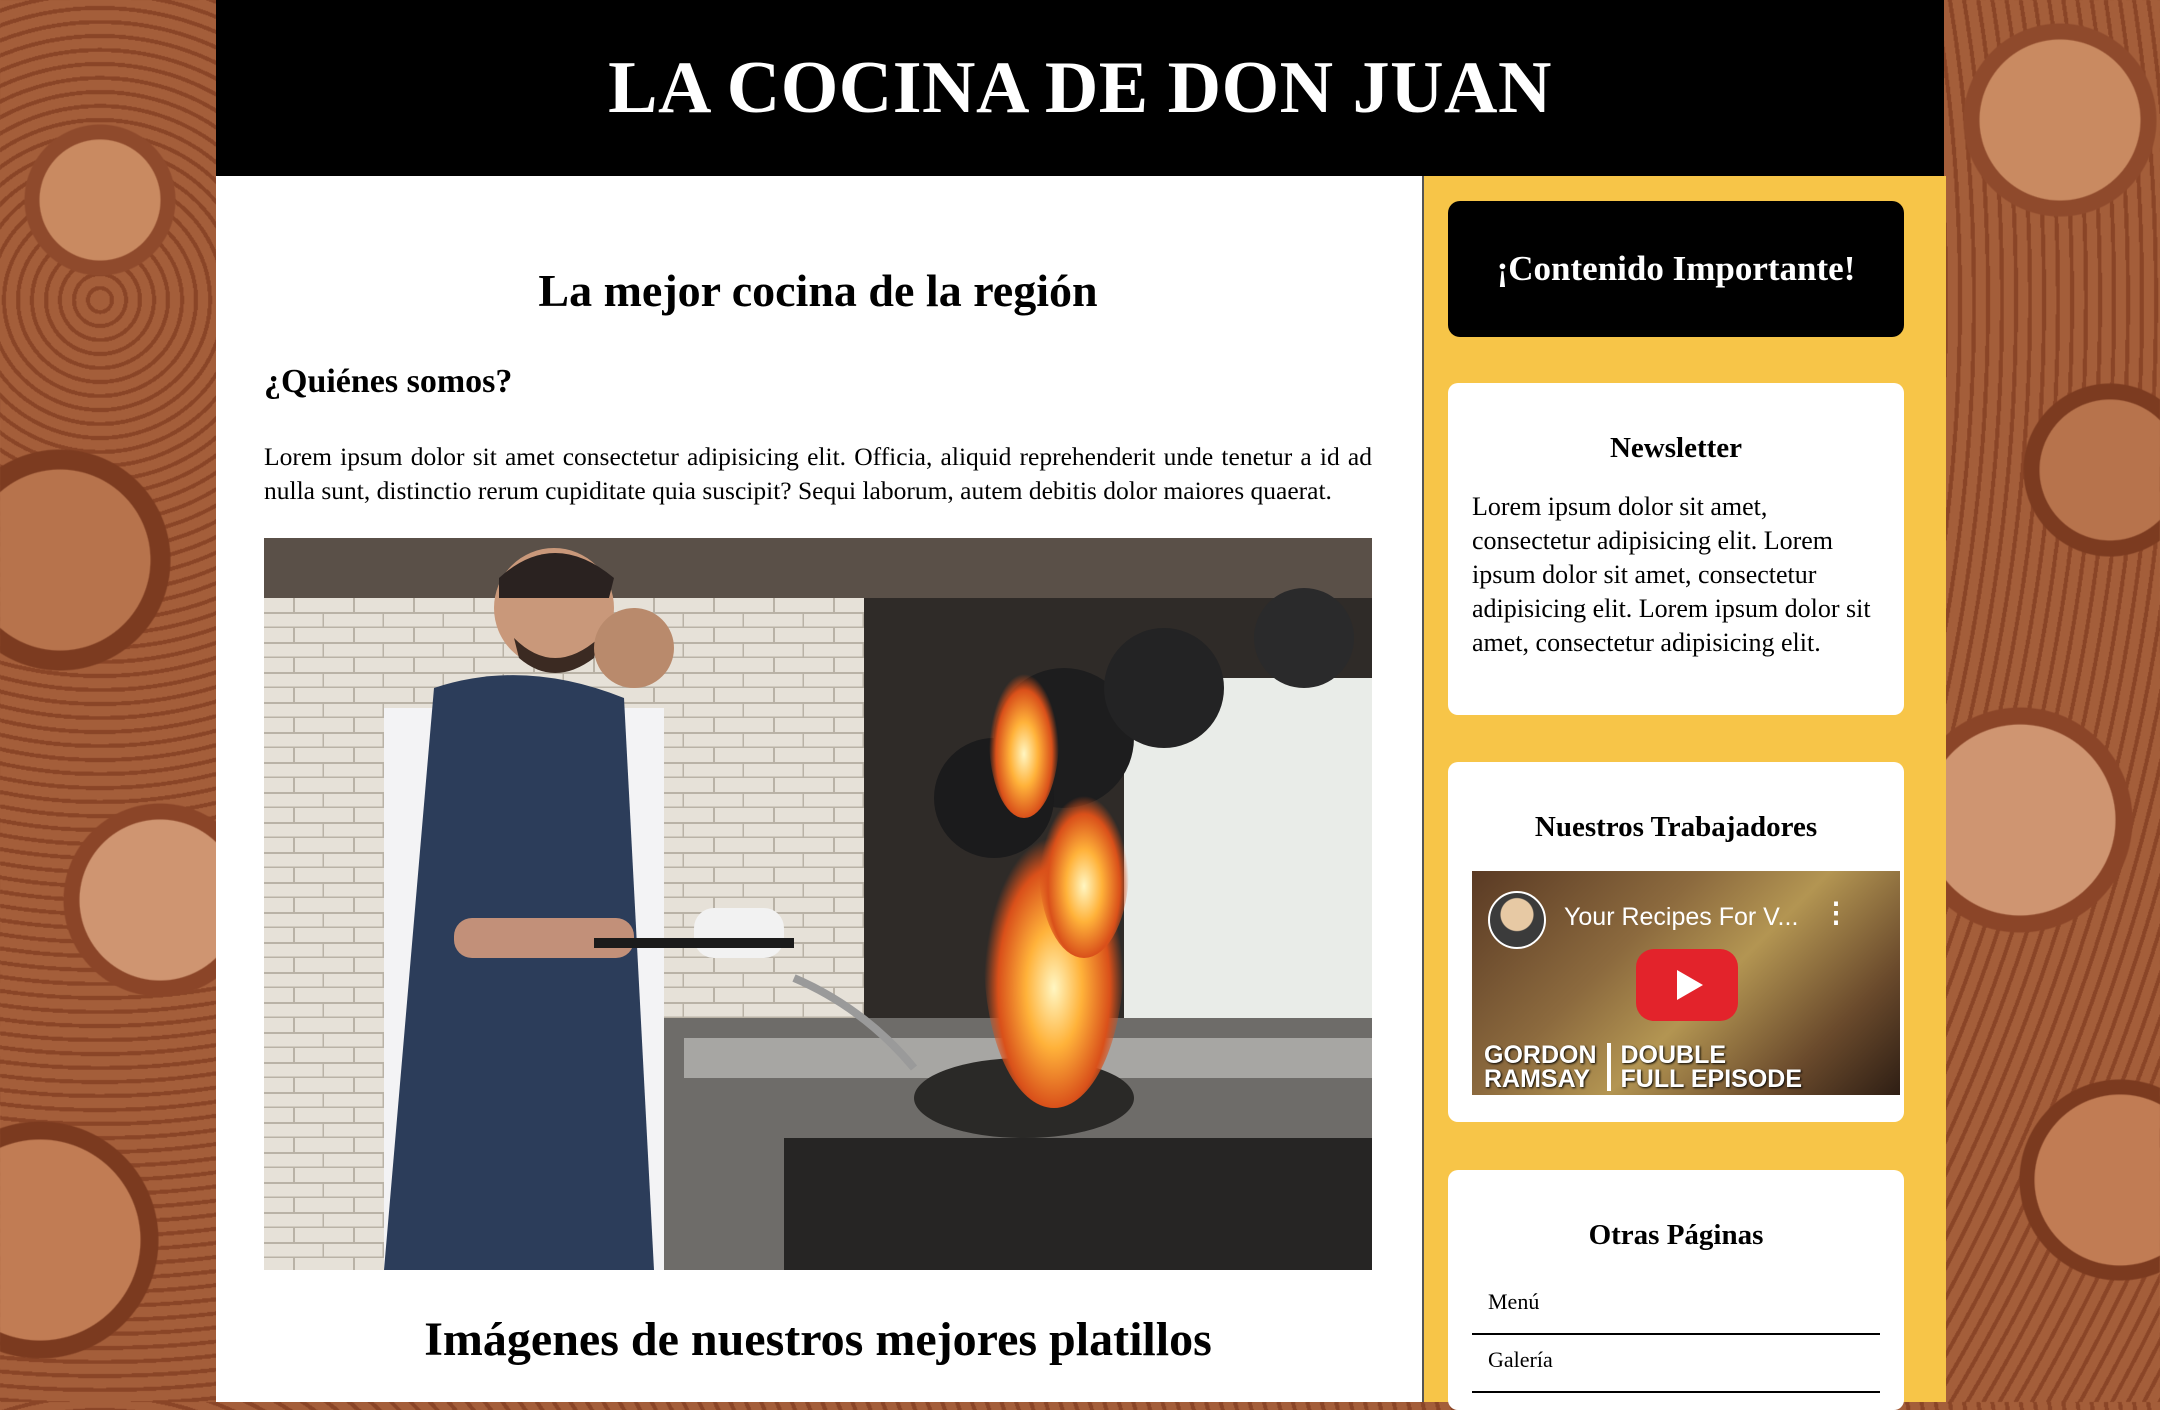  I want to click on site-header: LA COCINA DE DON JUAN, so click(1080, 88).